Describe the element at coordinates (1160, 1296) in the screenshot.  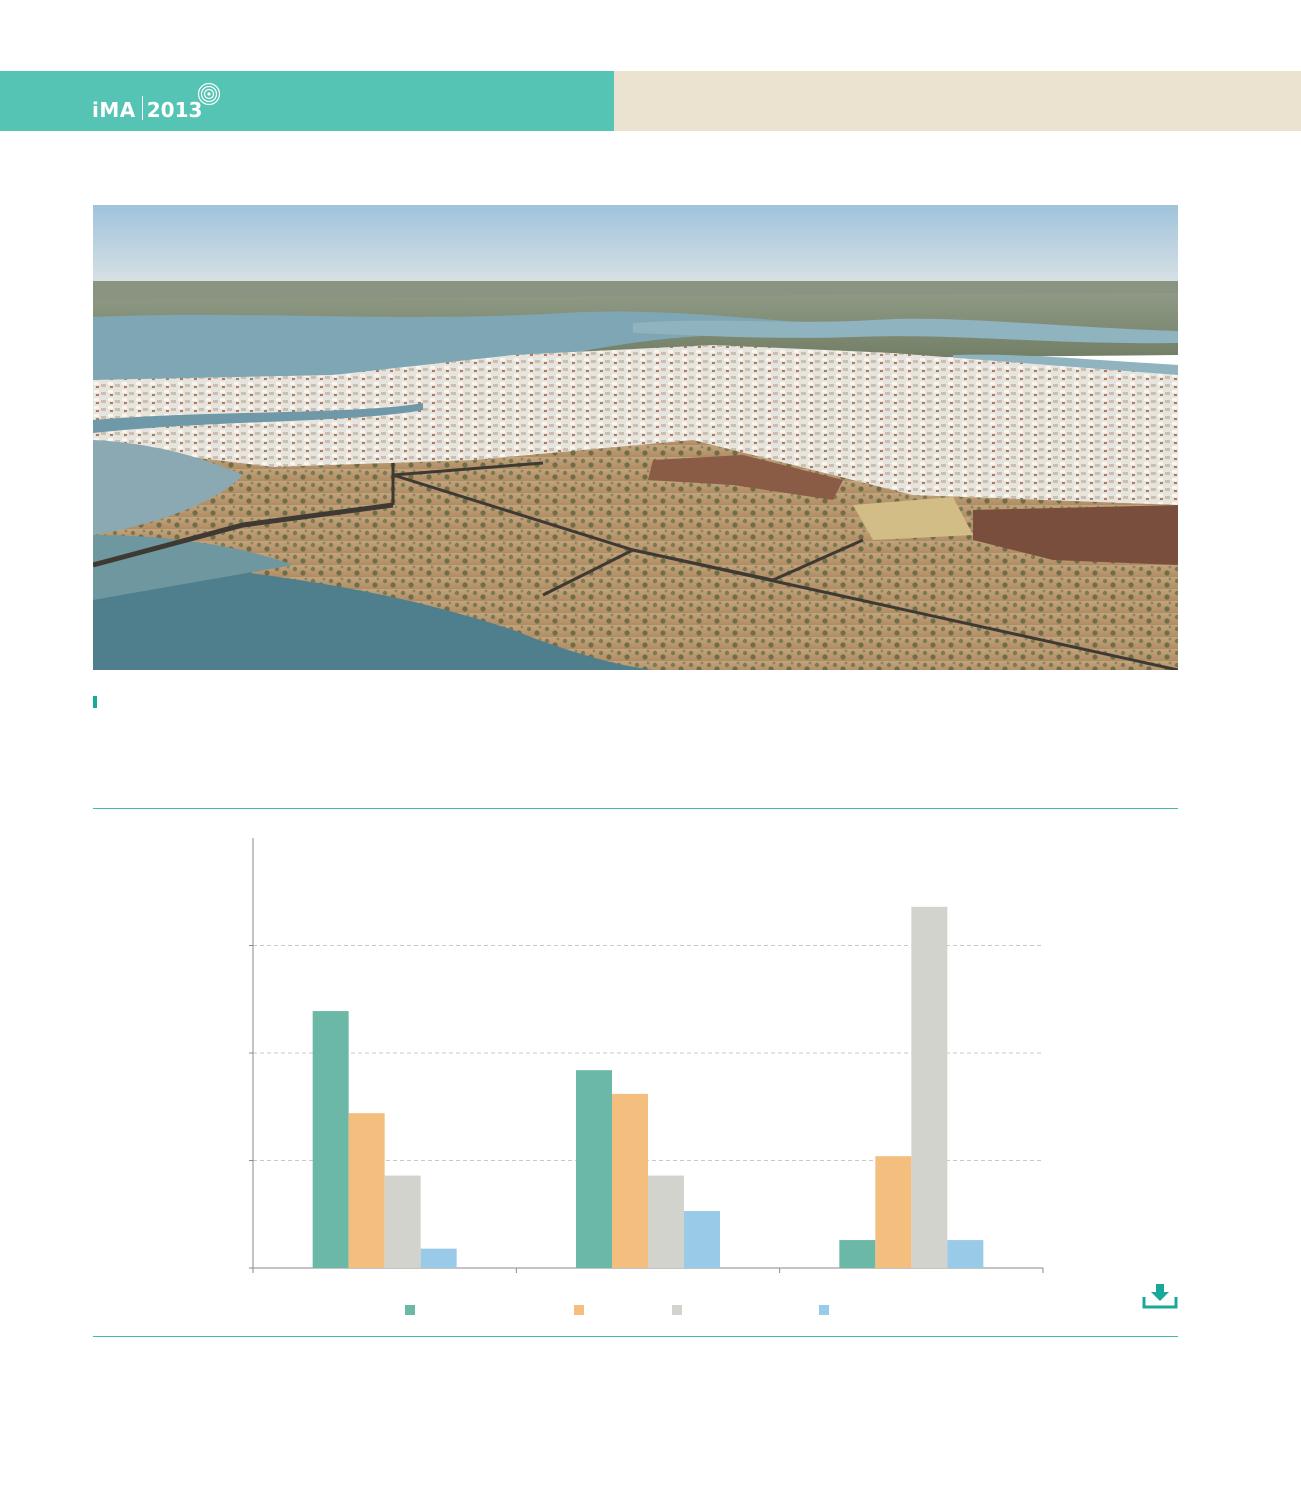
I see `download-icon` at that location.